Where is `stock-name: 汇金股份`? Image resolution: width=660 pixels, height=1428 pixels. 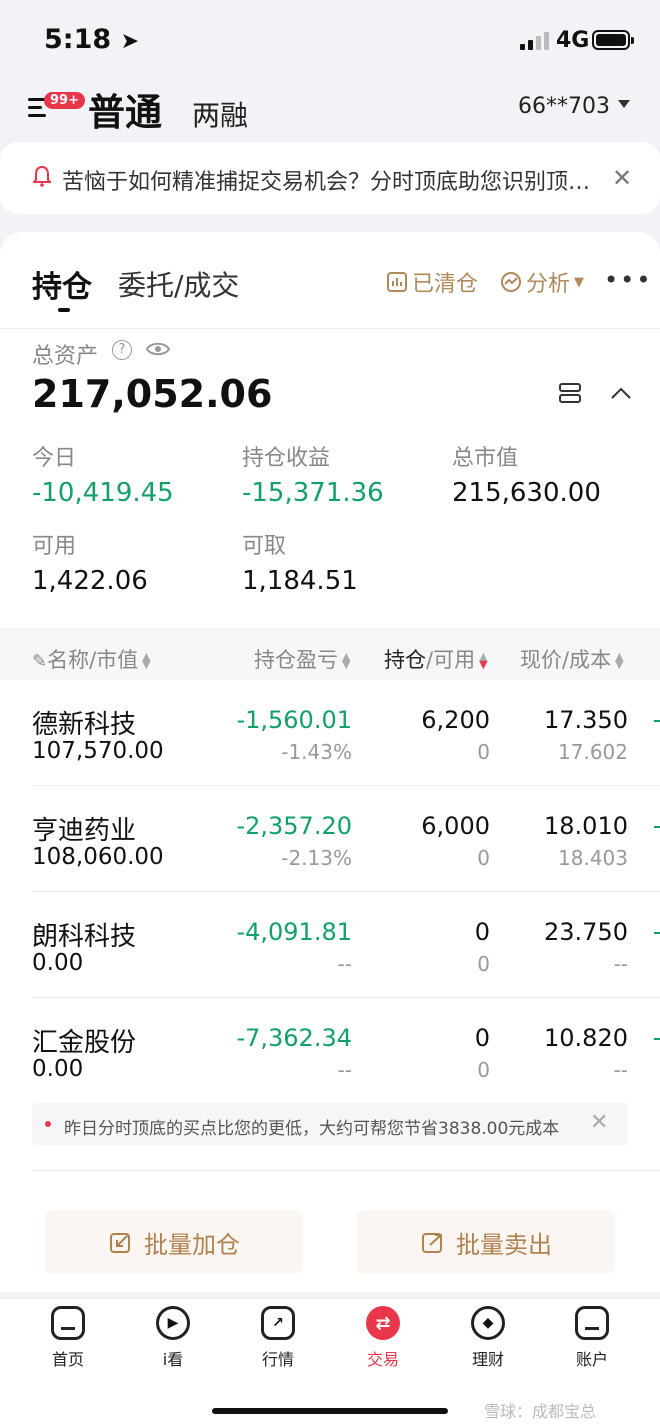 stock-name: 汇金股份 is located at coordinates (84, 1043).